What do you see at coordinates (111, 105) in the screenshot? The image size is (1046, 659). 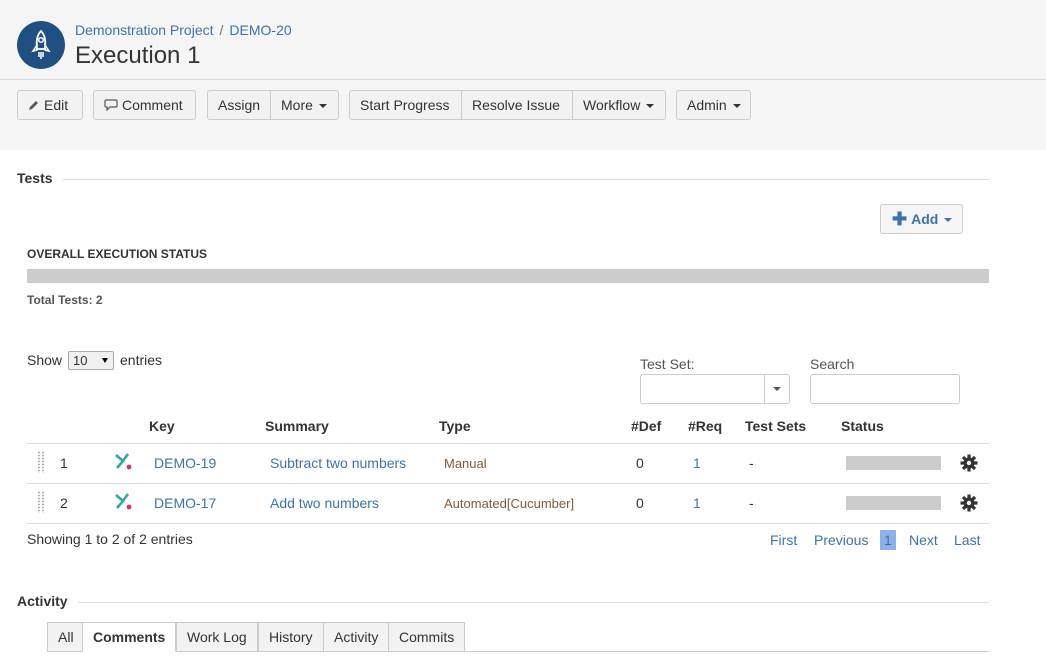 I see `speech-bubble-icon` at bounding box center [111, 105].